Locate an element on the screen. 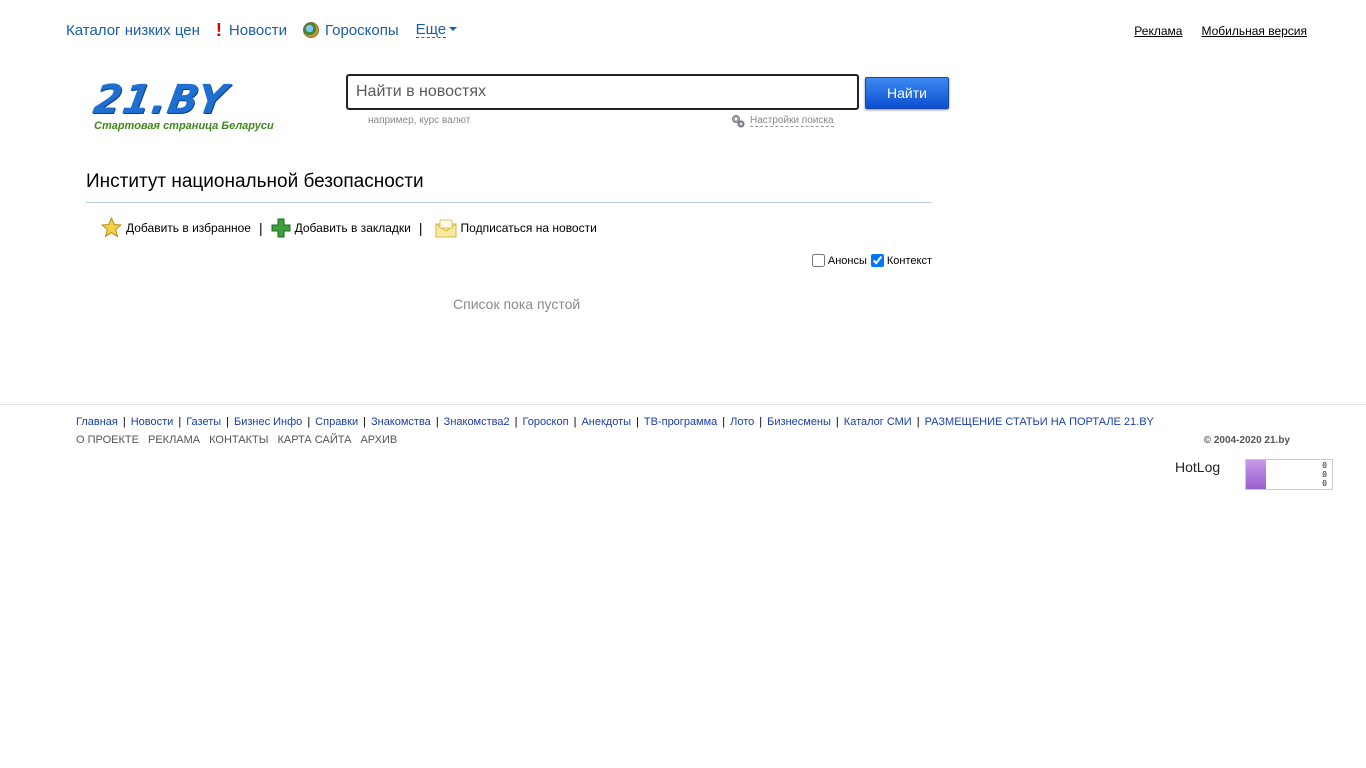 This screenshot has width=1366, height=768. footer-link: Главная is located at coordinates (97, 422).